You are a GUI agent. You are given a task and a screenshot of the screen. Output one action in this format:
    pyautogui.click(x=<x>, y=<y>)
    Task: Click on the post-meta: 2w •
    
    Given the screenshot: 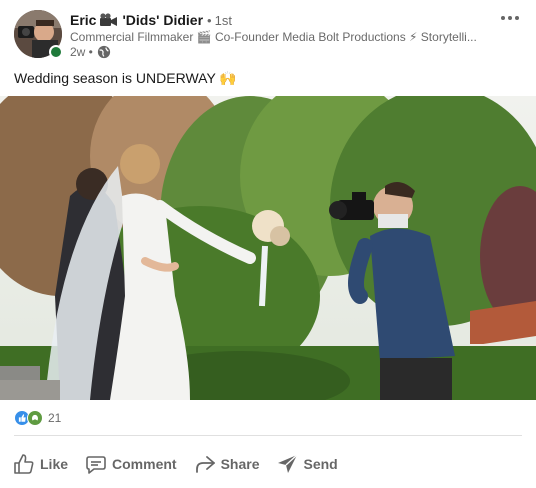 What is the action you would take?
    pyautogui.click(x=90, y=52)
    